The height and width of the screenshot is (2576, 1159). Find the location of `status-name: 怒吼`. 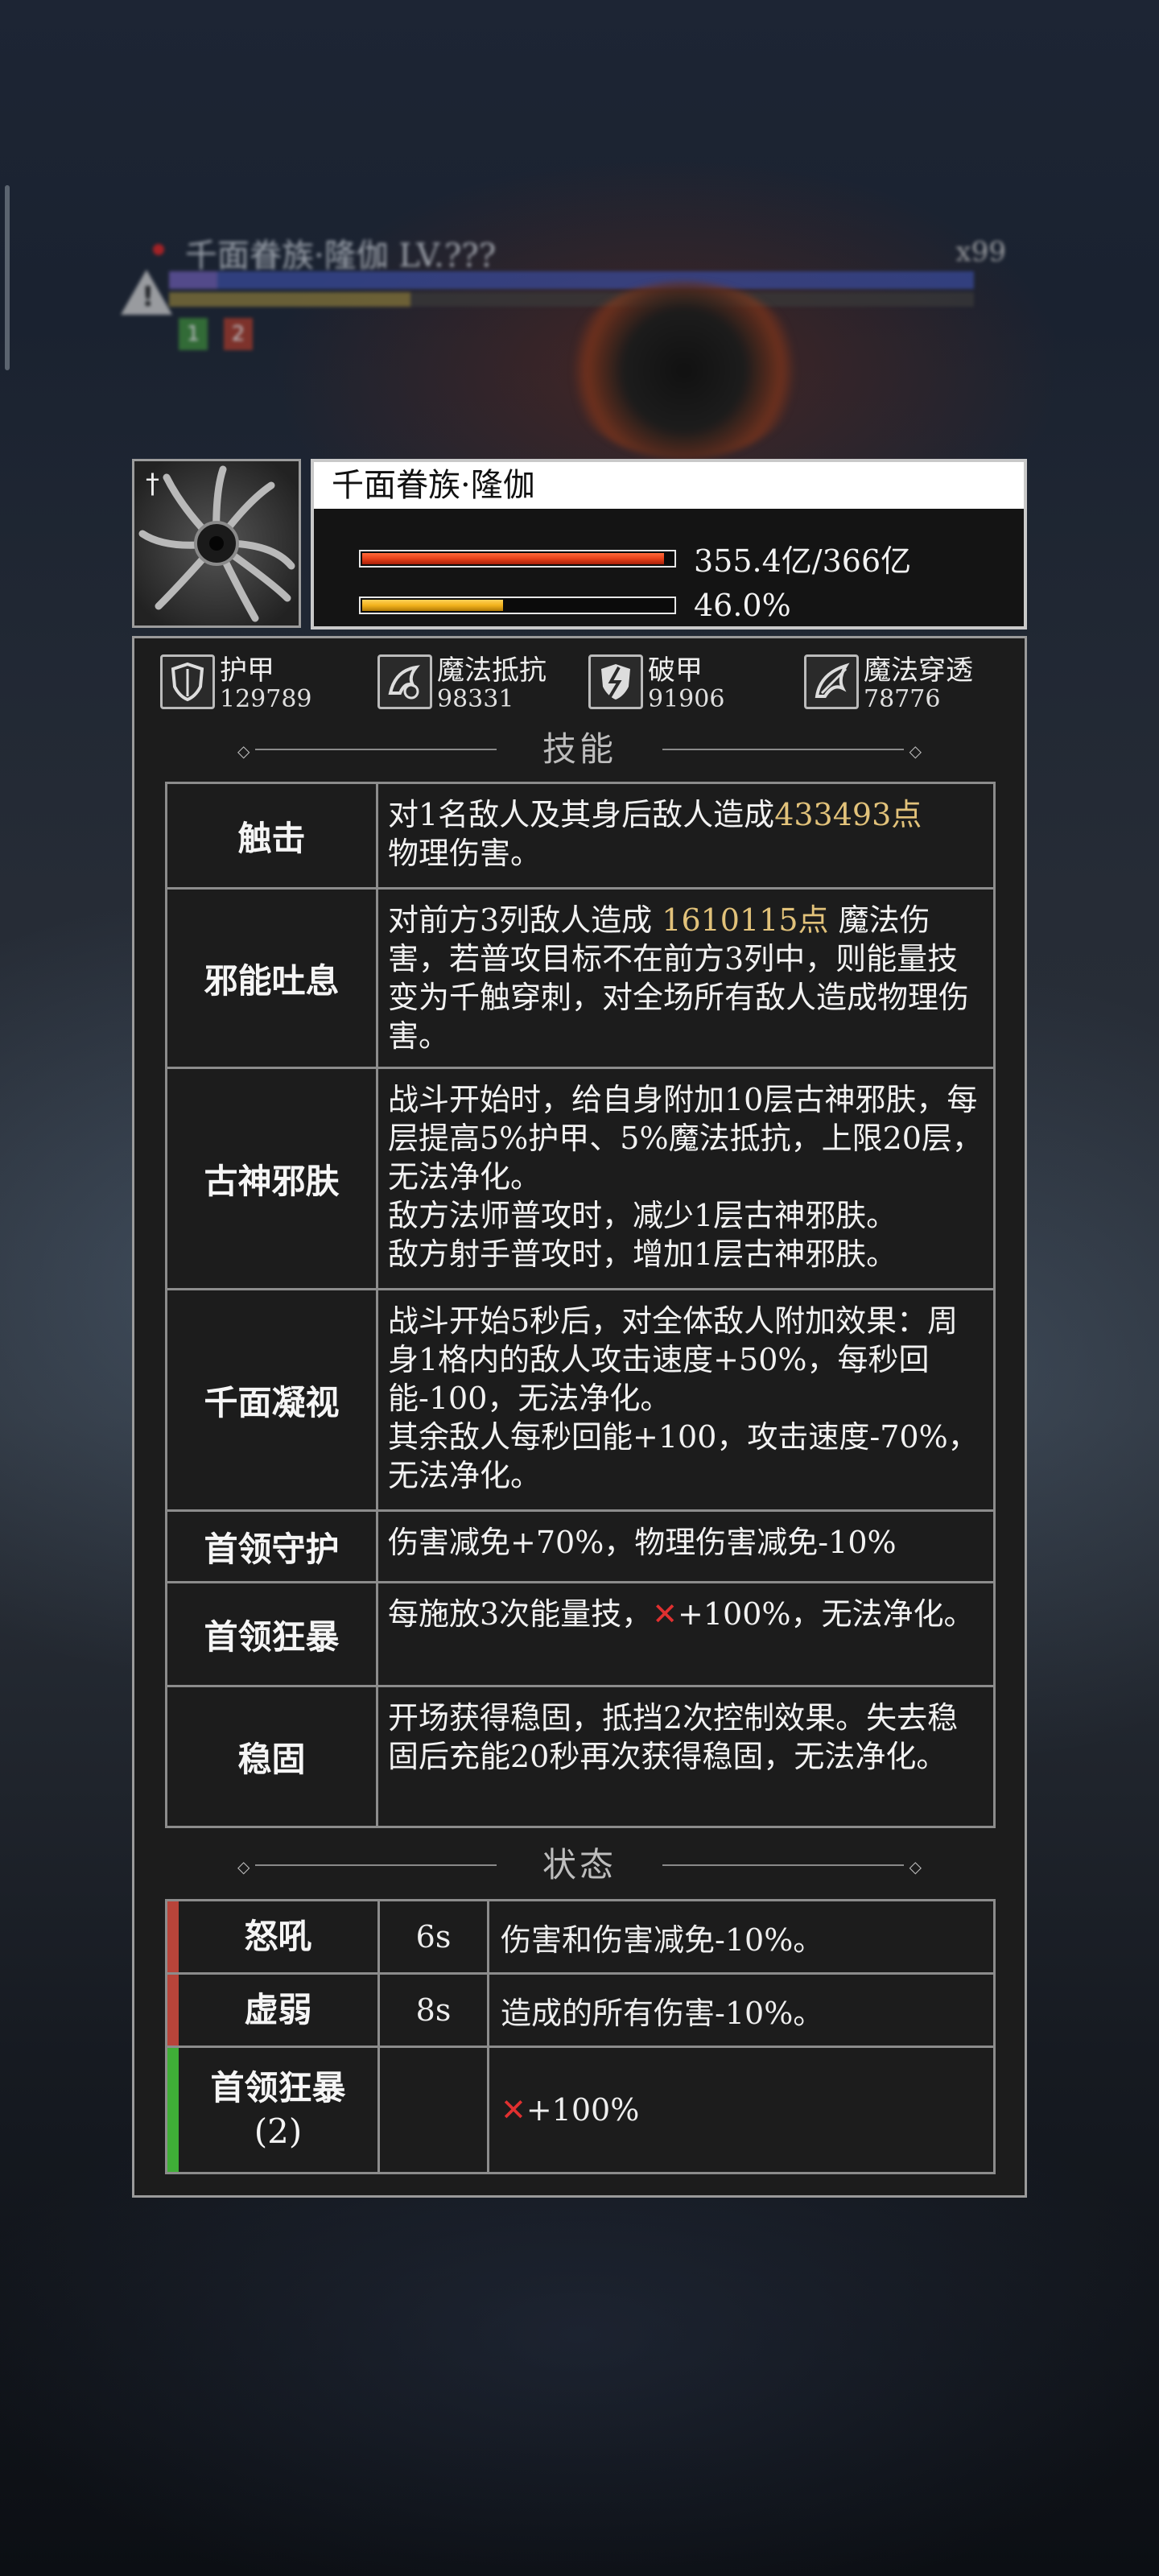

status-name: 怒吼 is located at coordinates (279, 1936).